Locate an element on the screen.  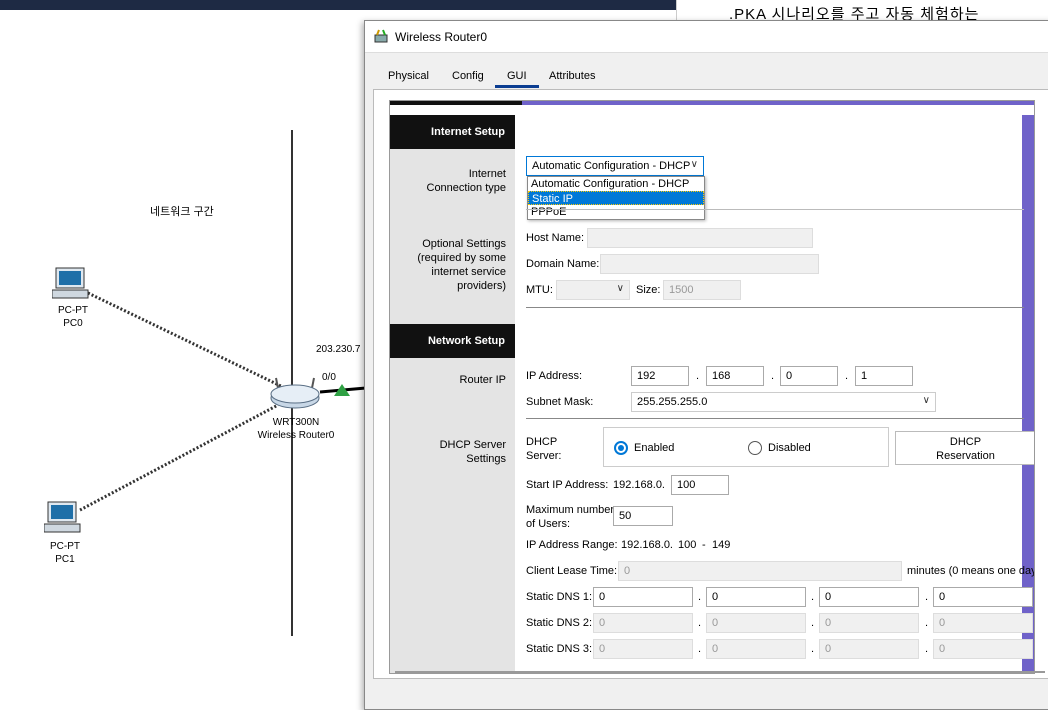
dhcp-enabled-radio is located at coordinates (621, 448).